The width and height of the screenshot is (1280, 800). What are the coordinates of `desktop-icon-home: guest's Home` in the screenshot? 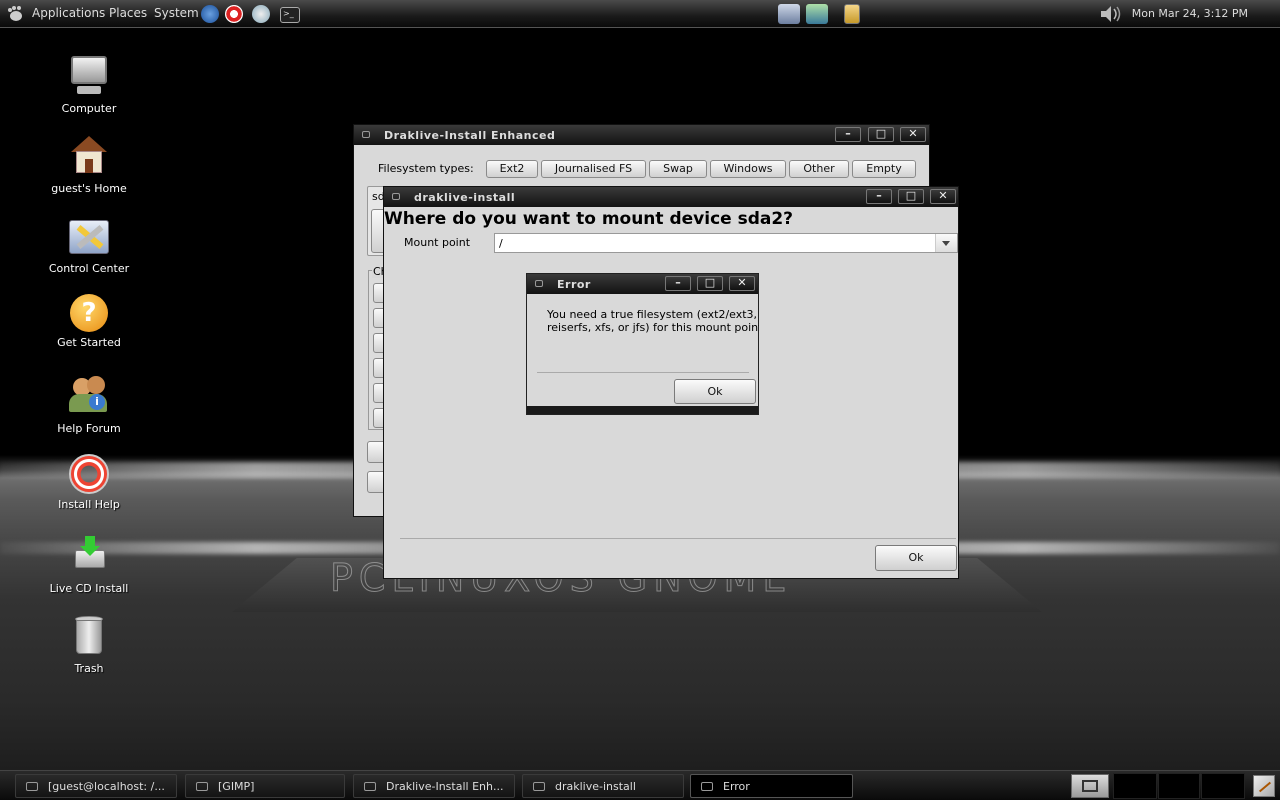 It's located at (89, 164).